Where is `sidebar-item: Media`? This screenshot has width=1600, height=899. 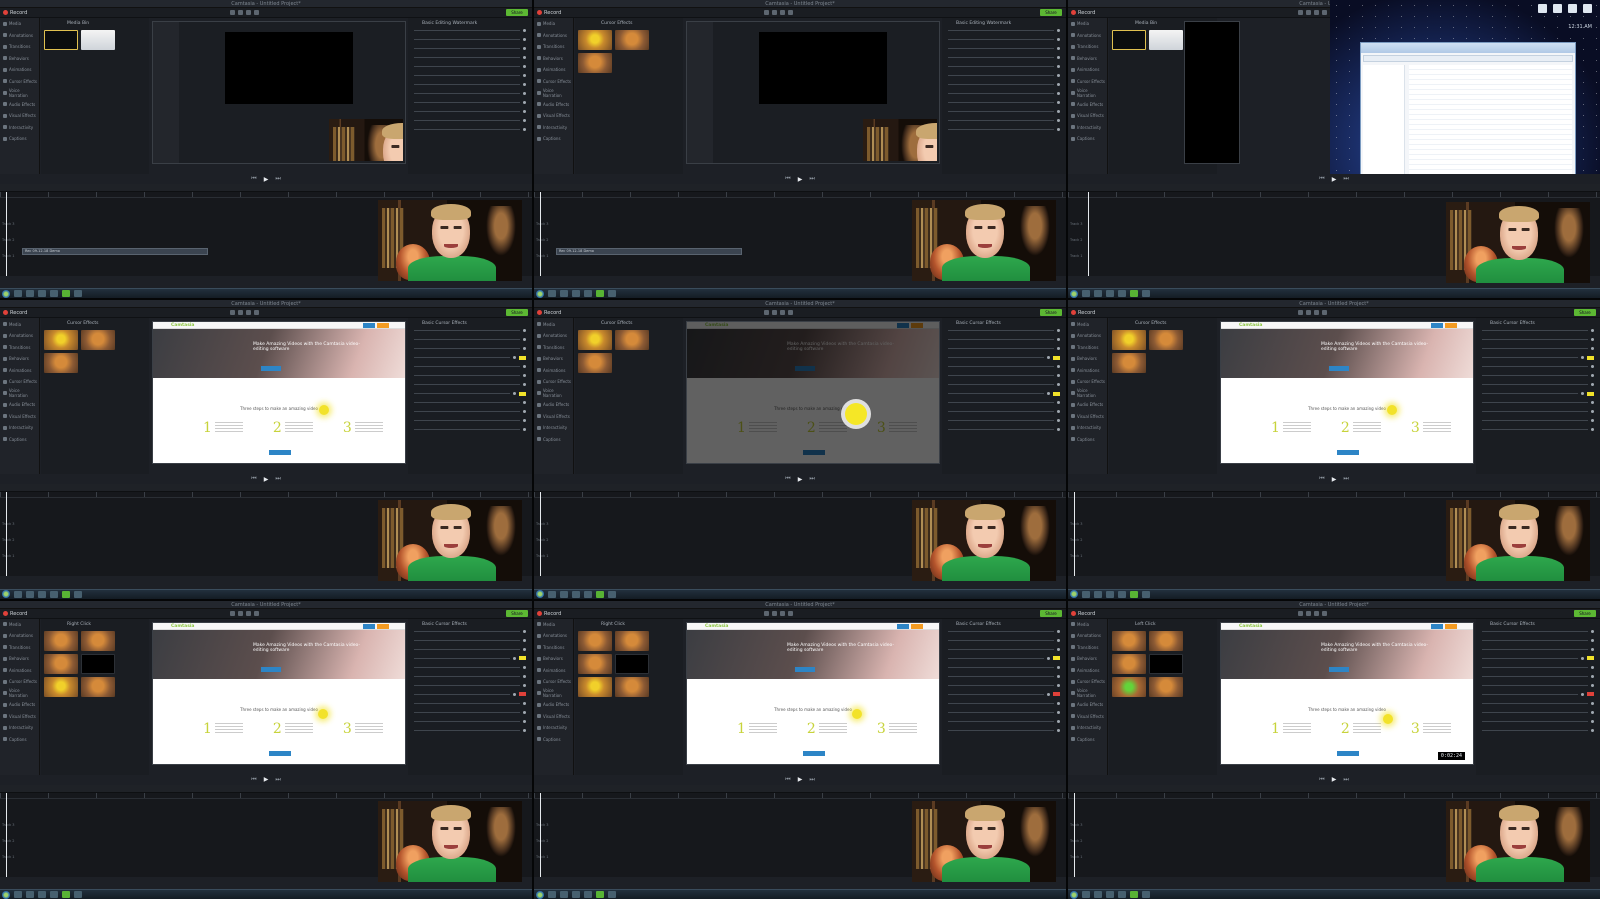
sidebar-item: Media is located at coordinates (19, 625).